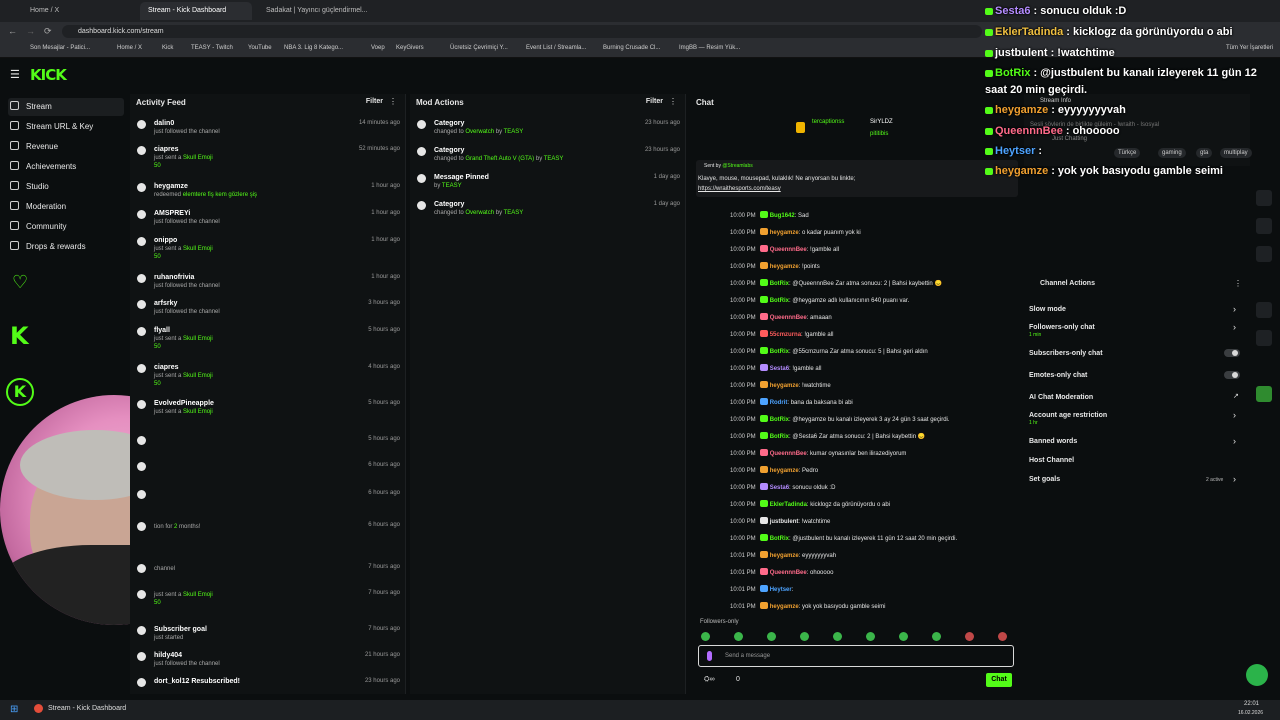  What do you see at coordinates (1068, 419) in the screenshot?
I see `channel-action-account-age-restriction: Account age restriction 1 hr` at bounding box center [1068, 419].